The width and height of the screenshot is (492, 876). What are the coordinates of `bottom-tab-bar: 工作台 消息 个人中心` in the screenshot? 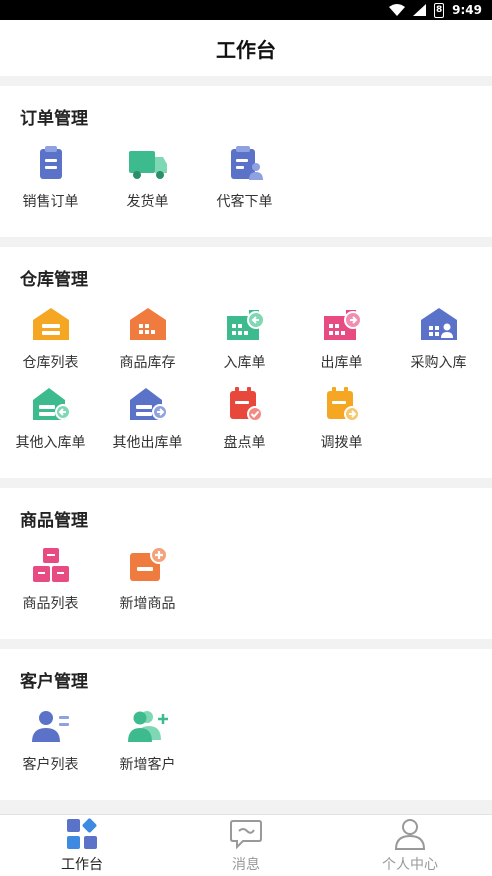 It's located at (246, 845).